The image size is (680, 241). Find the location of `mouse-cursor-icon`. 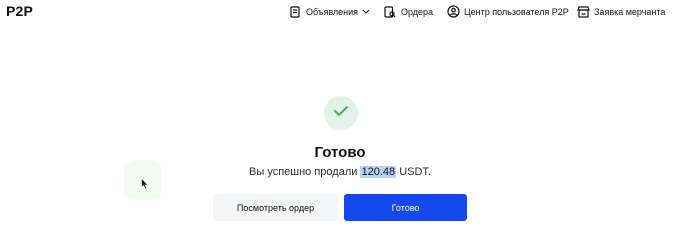

mouse-cursor-icon is located at coordinates (145, 186).